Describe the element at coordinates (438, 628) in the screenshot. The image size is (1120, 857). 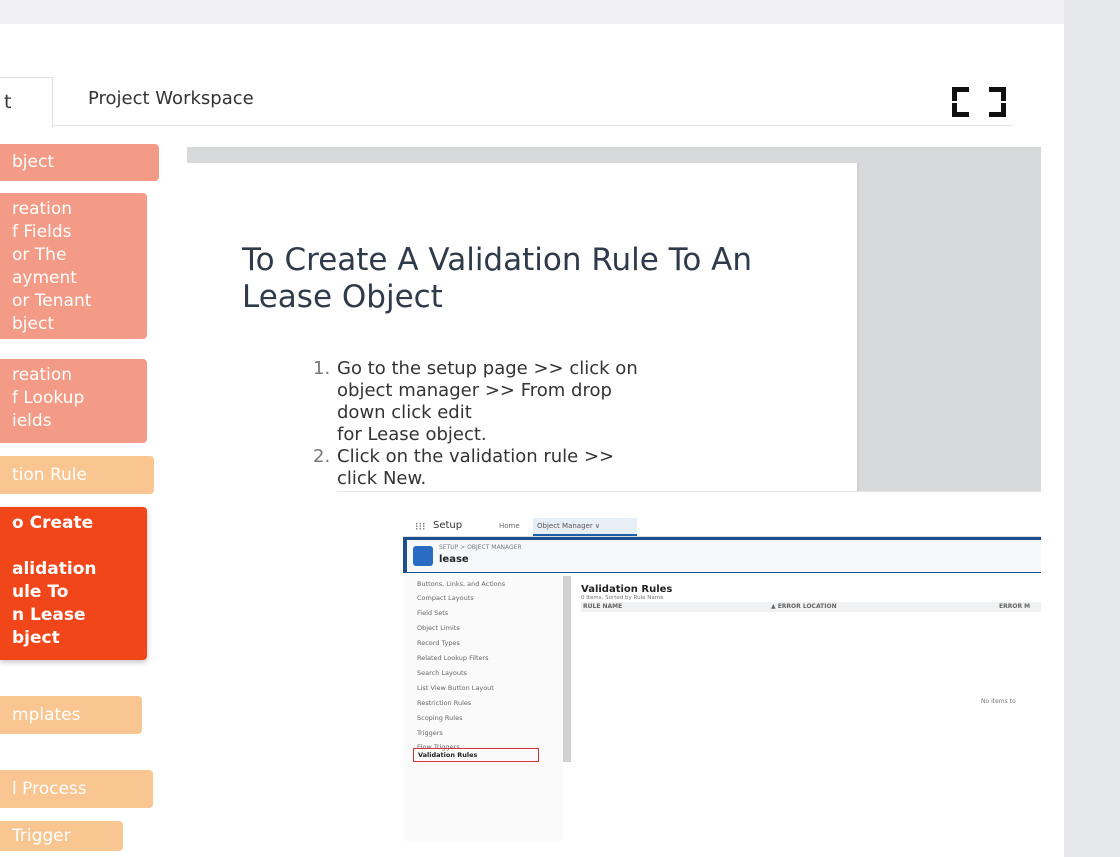
I see `sf-sidebar-item: Object Limits` at that location.